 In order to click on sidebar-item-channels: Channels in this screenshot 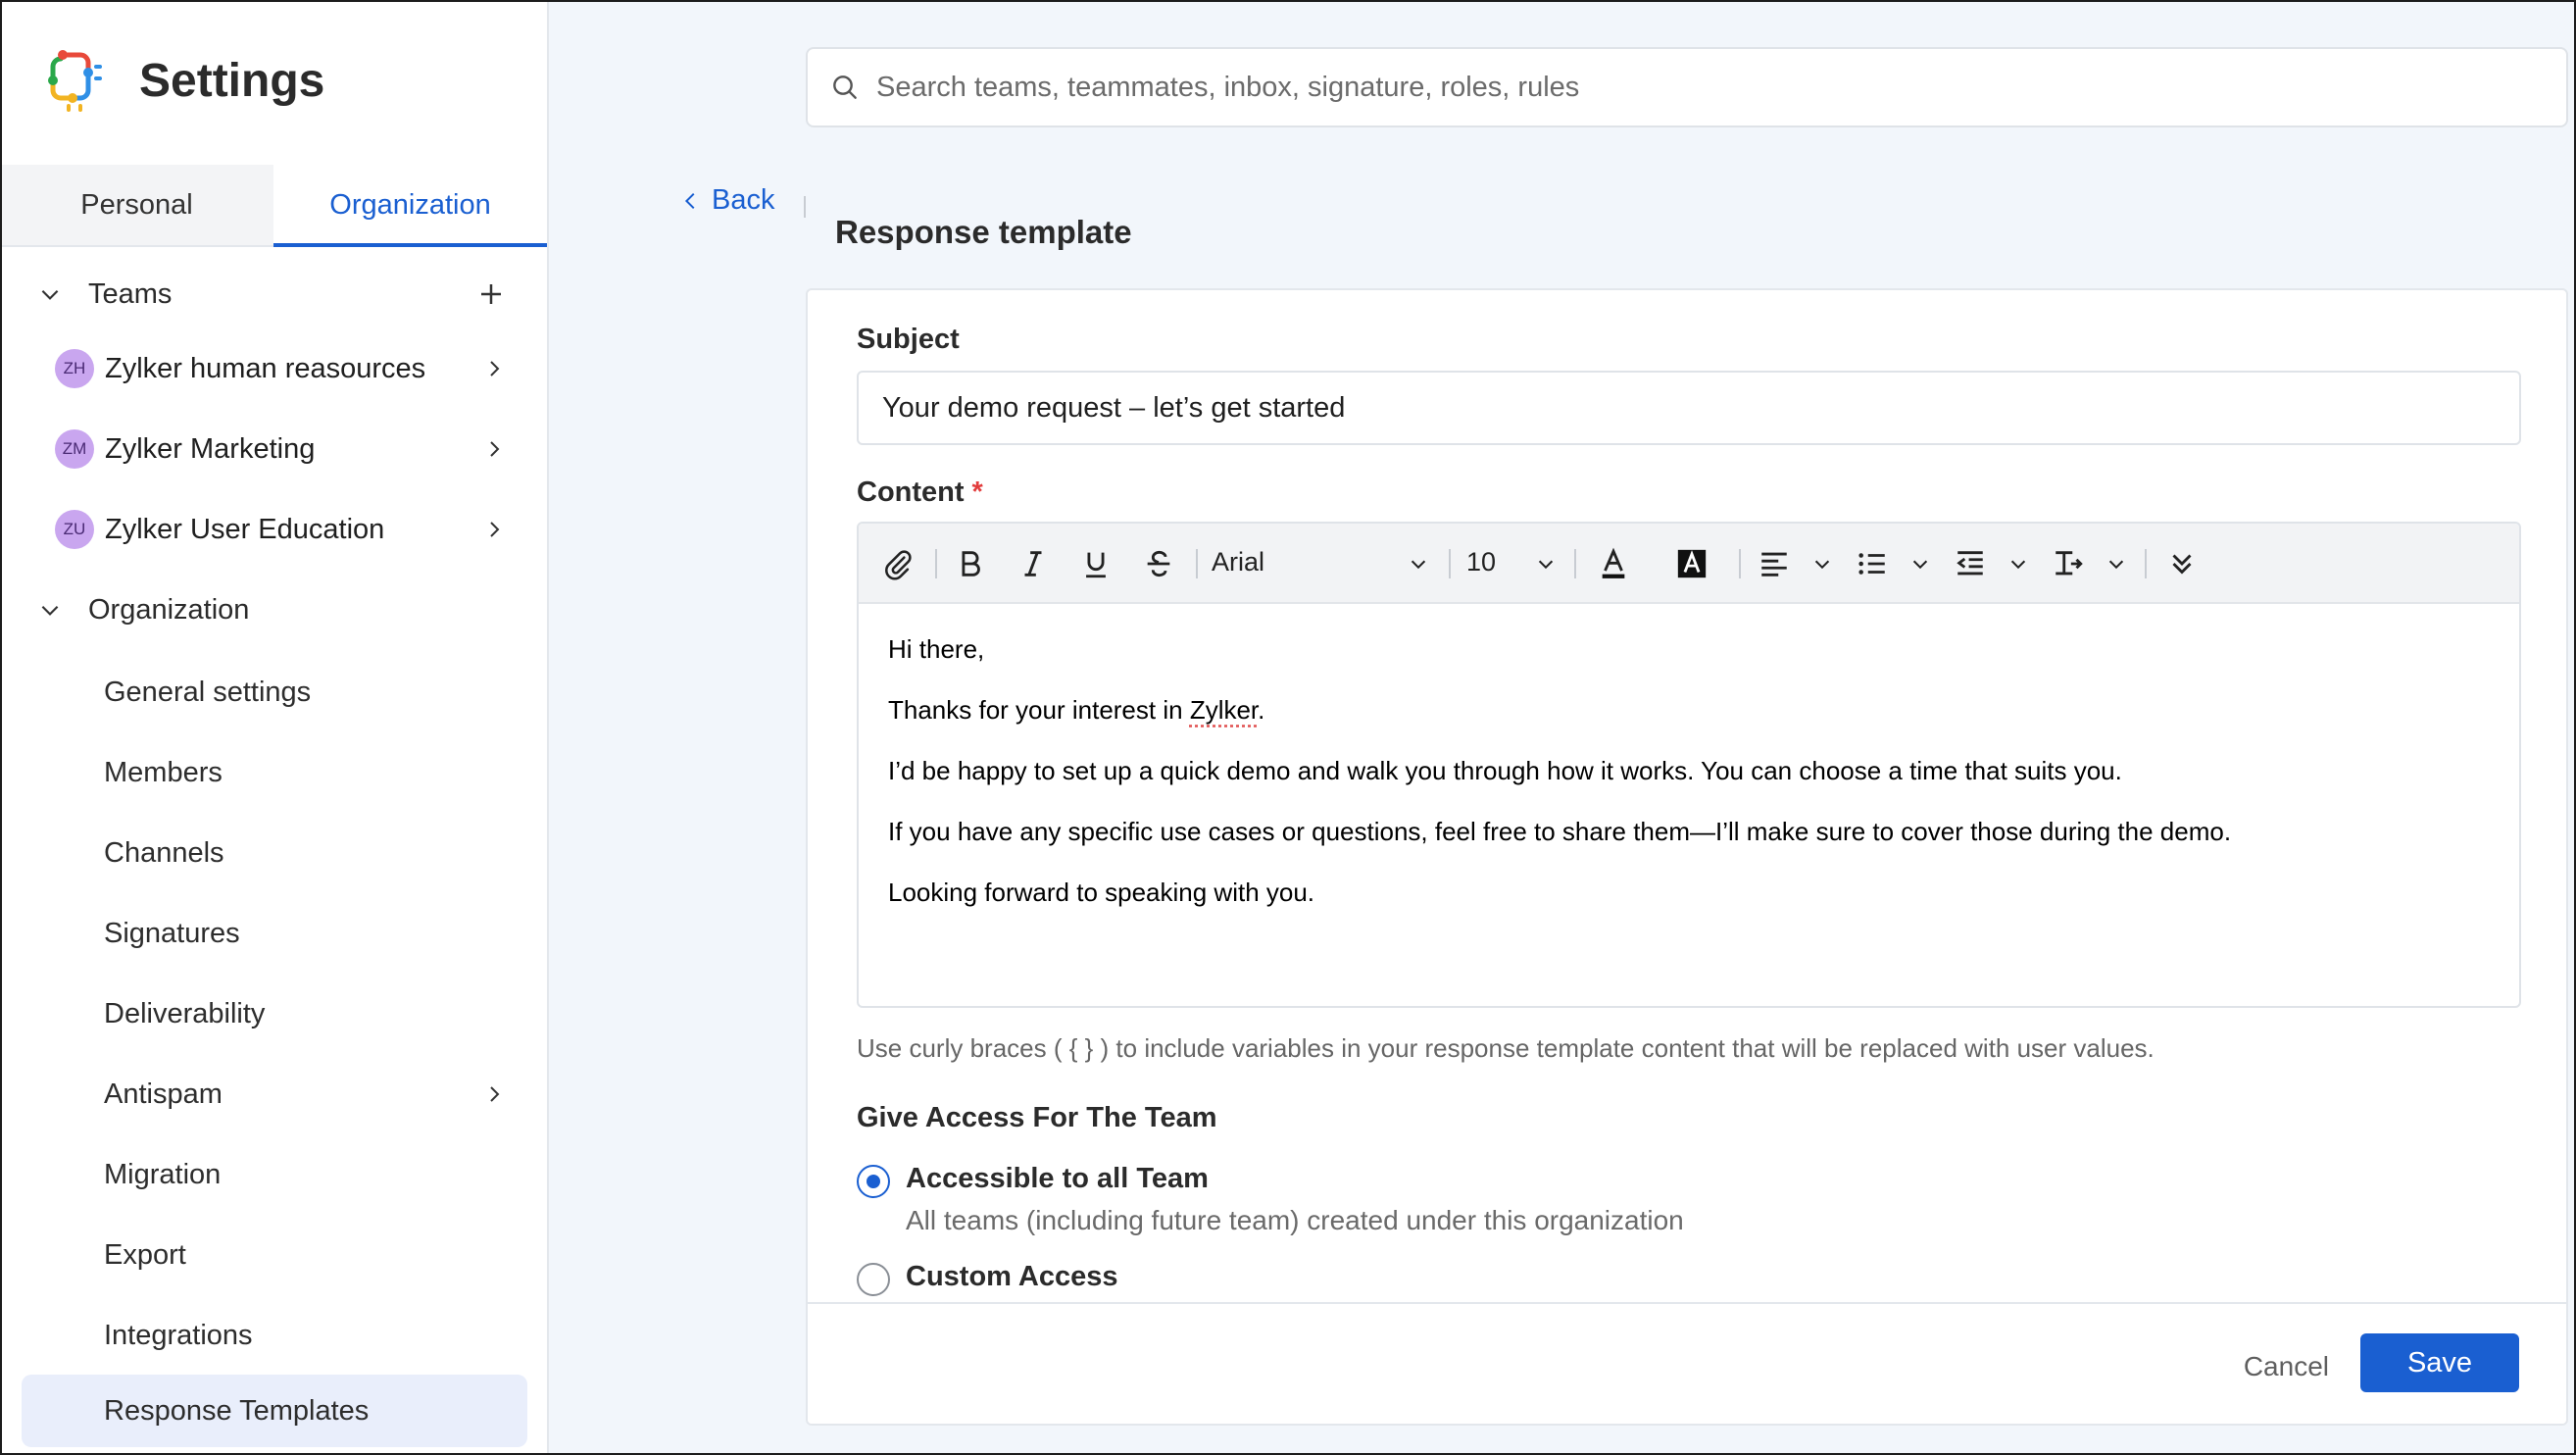, I will do `click(273, 853)`.